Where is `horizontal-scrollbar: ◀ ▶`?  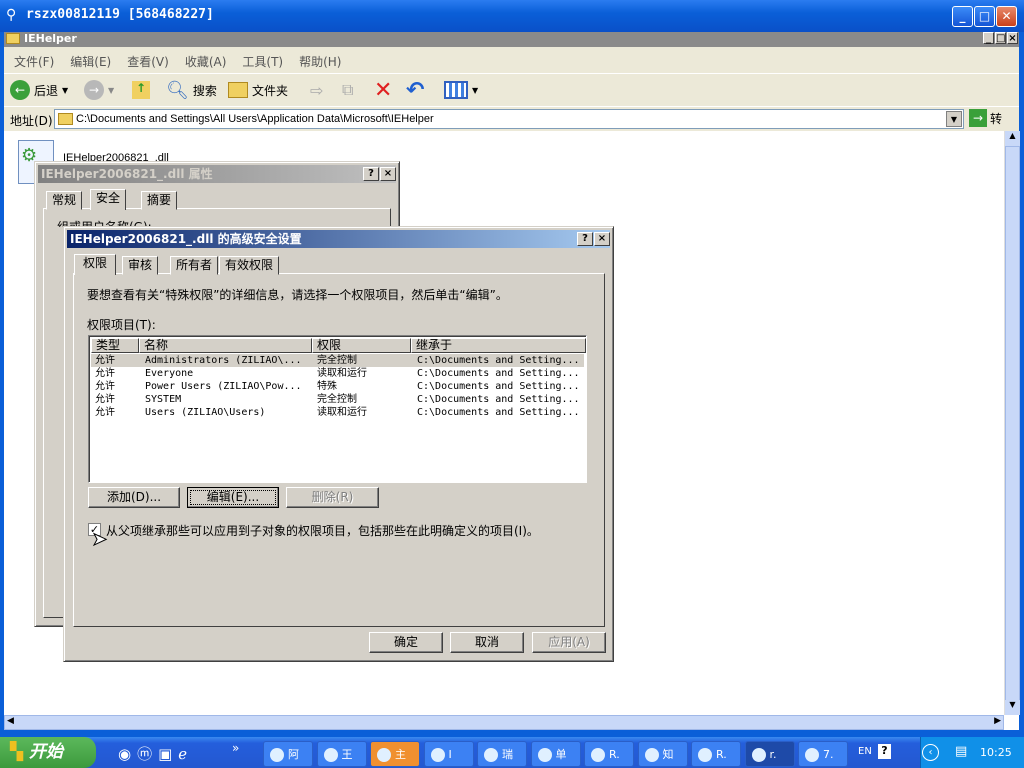
horizontal-scrollbar: ◀ ▶ is located at coordinates (504, 722).